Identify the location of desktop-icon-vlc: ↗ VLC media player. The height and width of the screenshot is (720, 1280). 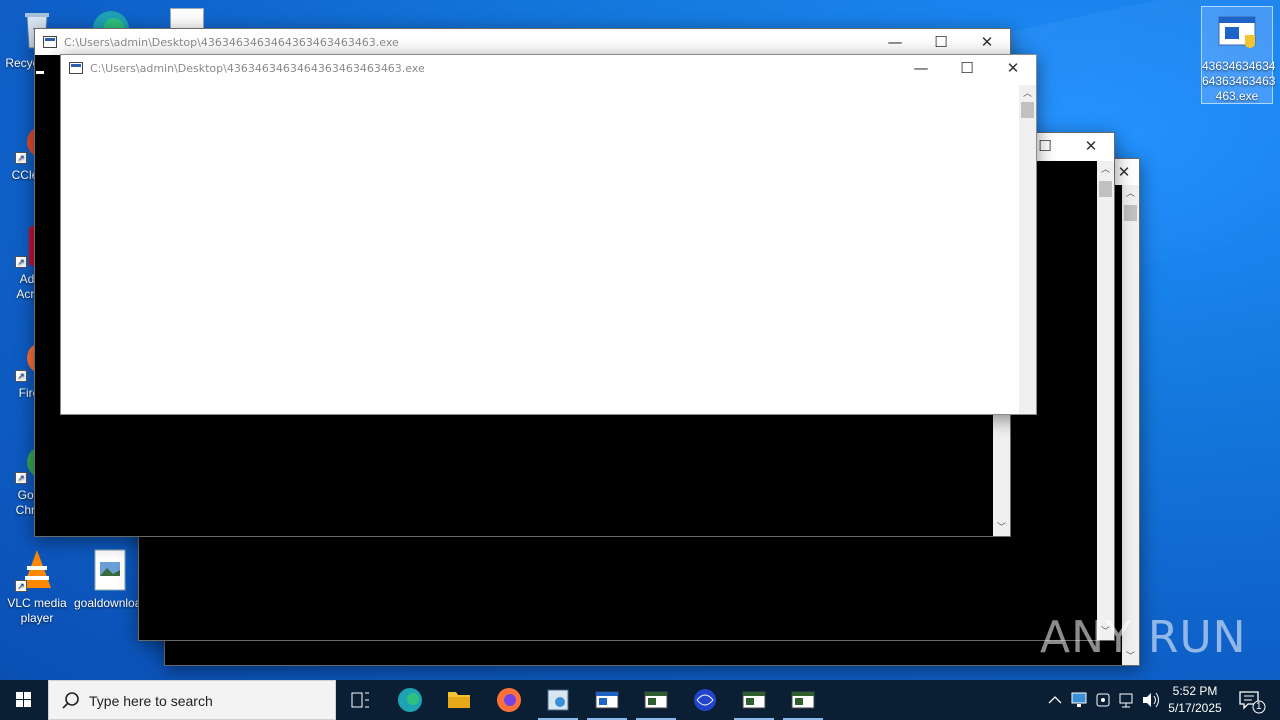
(37, 587).